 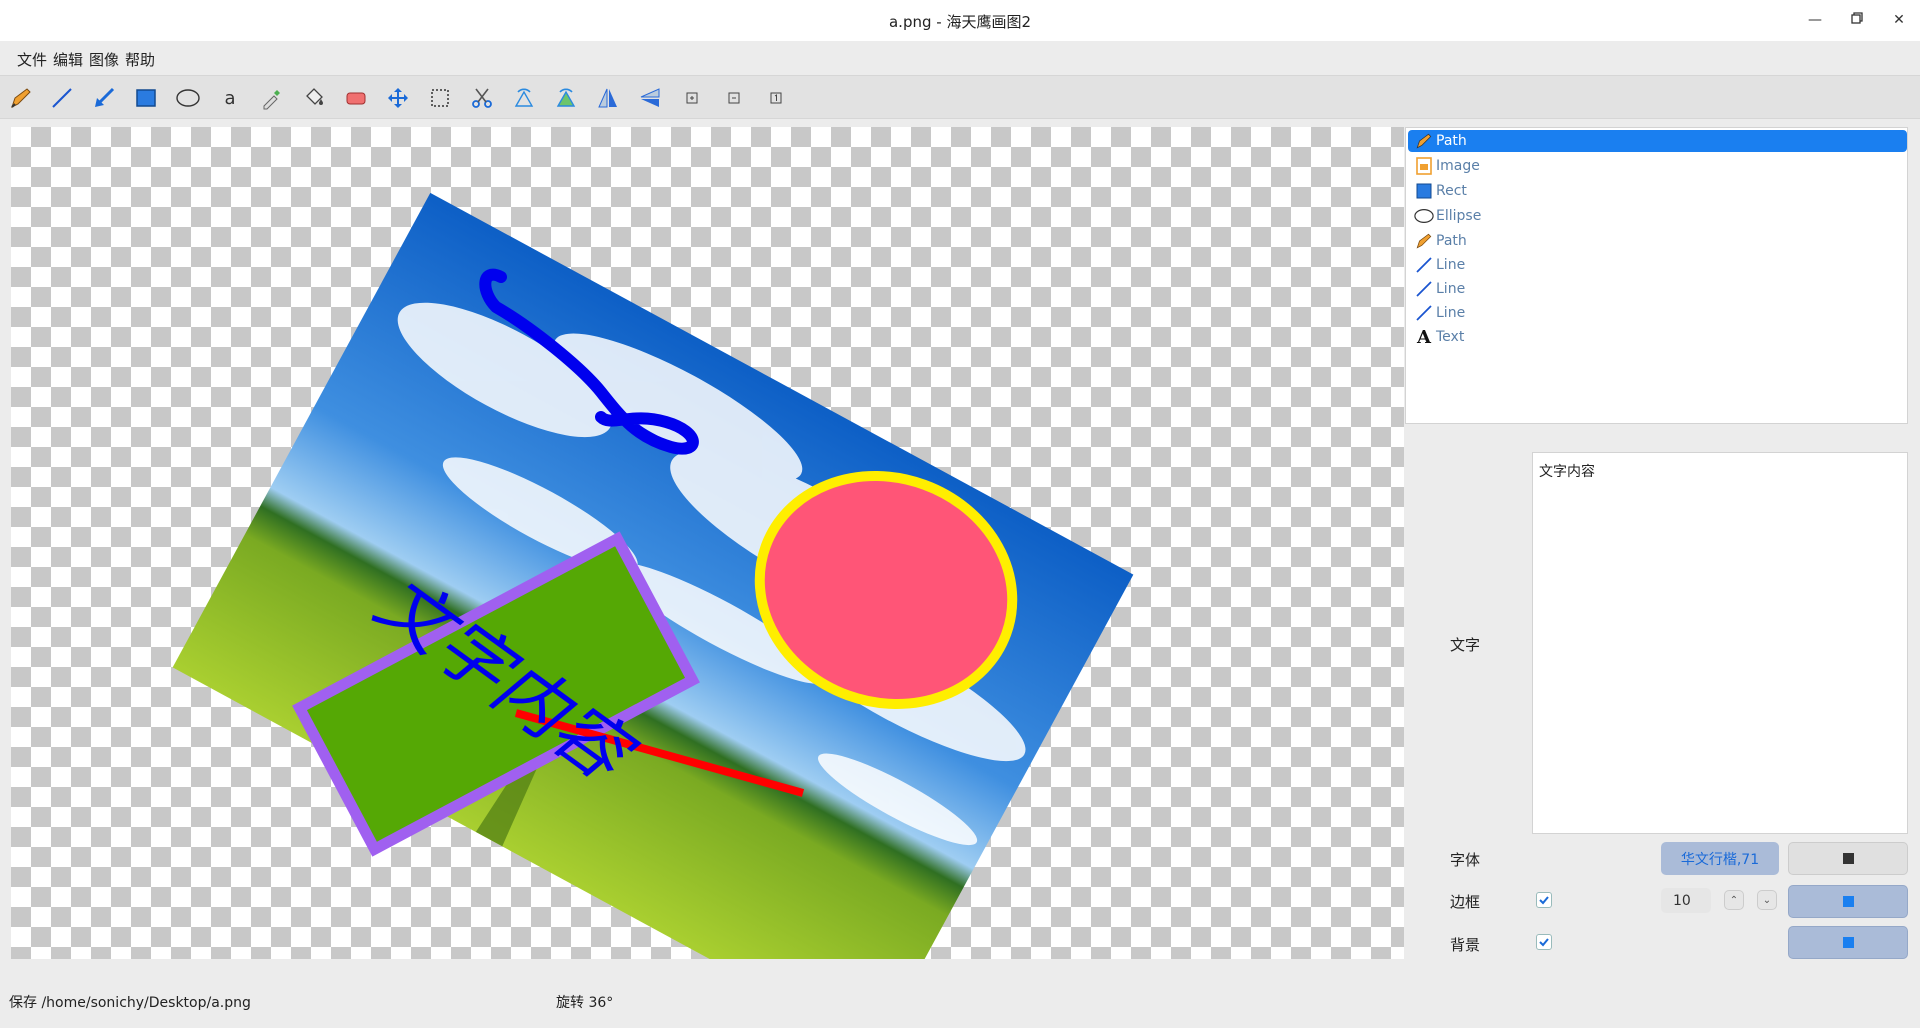 I want to click on color-picker-icon, so click(x=272, y=98).